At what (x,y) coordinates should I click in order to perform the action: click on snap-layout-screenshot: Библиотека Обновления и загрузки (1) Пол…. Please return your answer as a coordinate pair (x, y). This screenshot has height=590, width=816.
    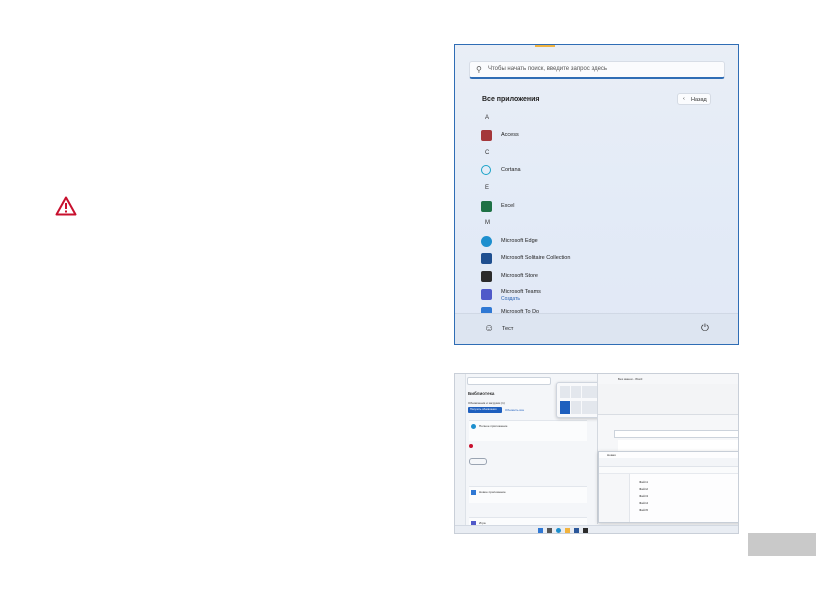
    Looking at the image, I should click on (596, 453).